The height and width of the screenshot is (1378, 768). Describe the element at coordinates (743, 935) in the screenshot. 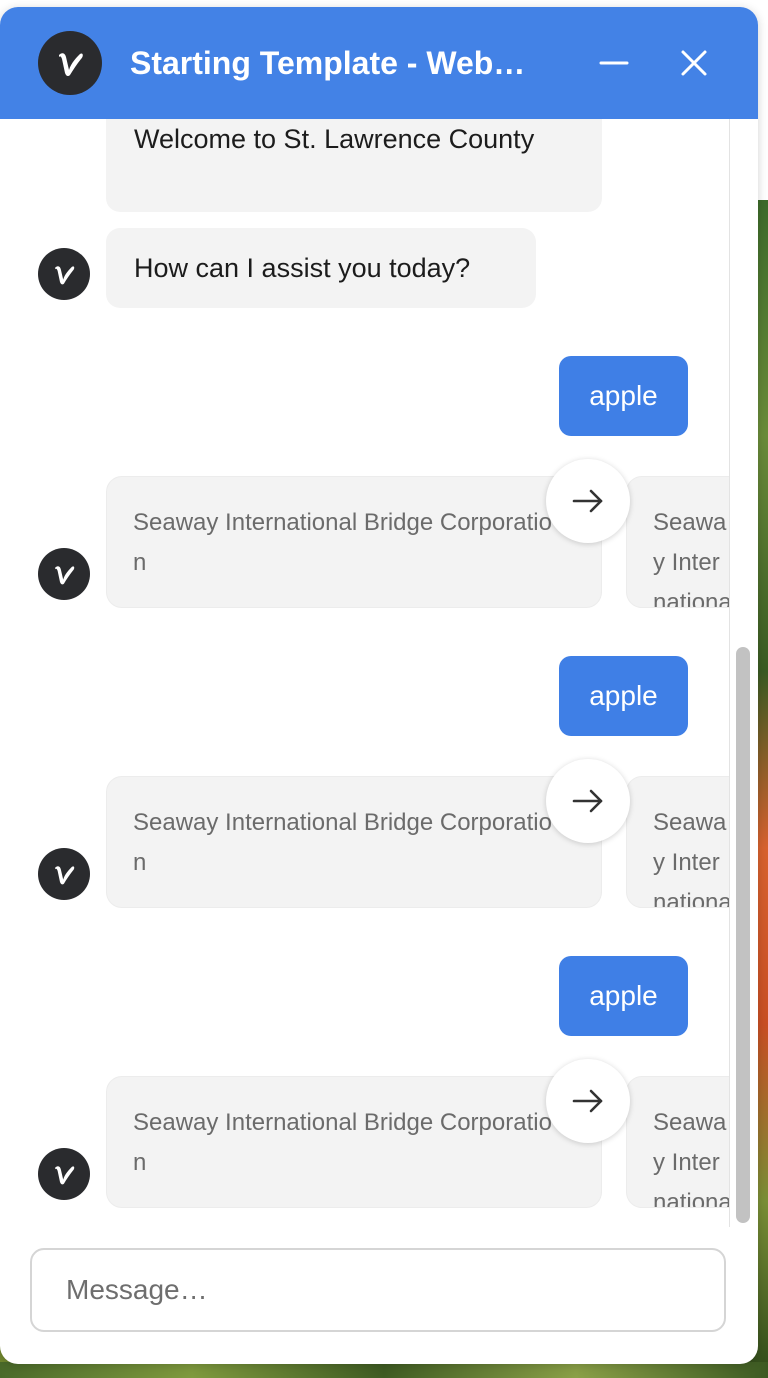

I see `scrollbar-thumb` at that location.